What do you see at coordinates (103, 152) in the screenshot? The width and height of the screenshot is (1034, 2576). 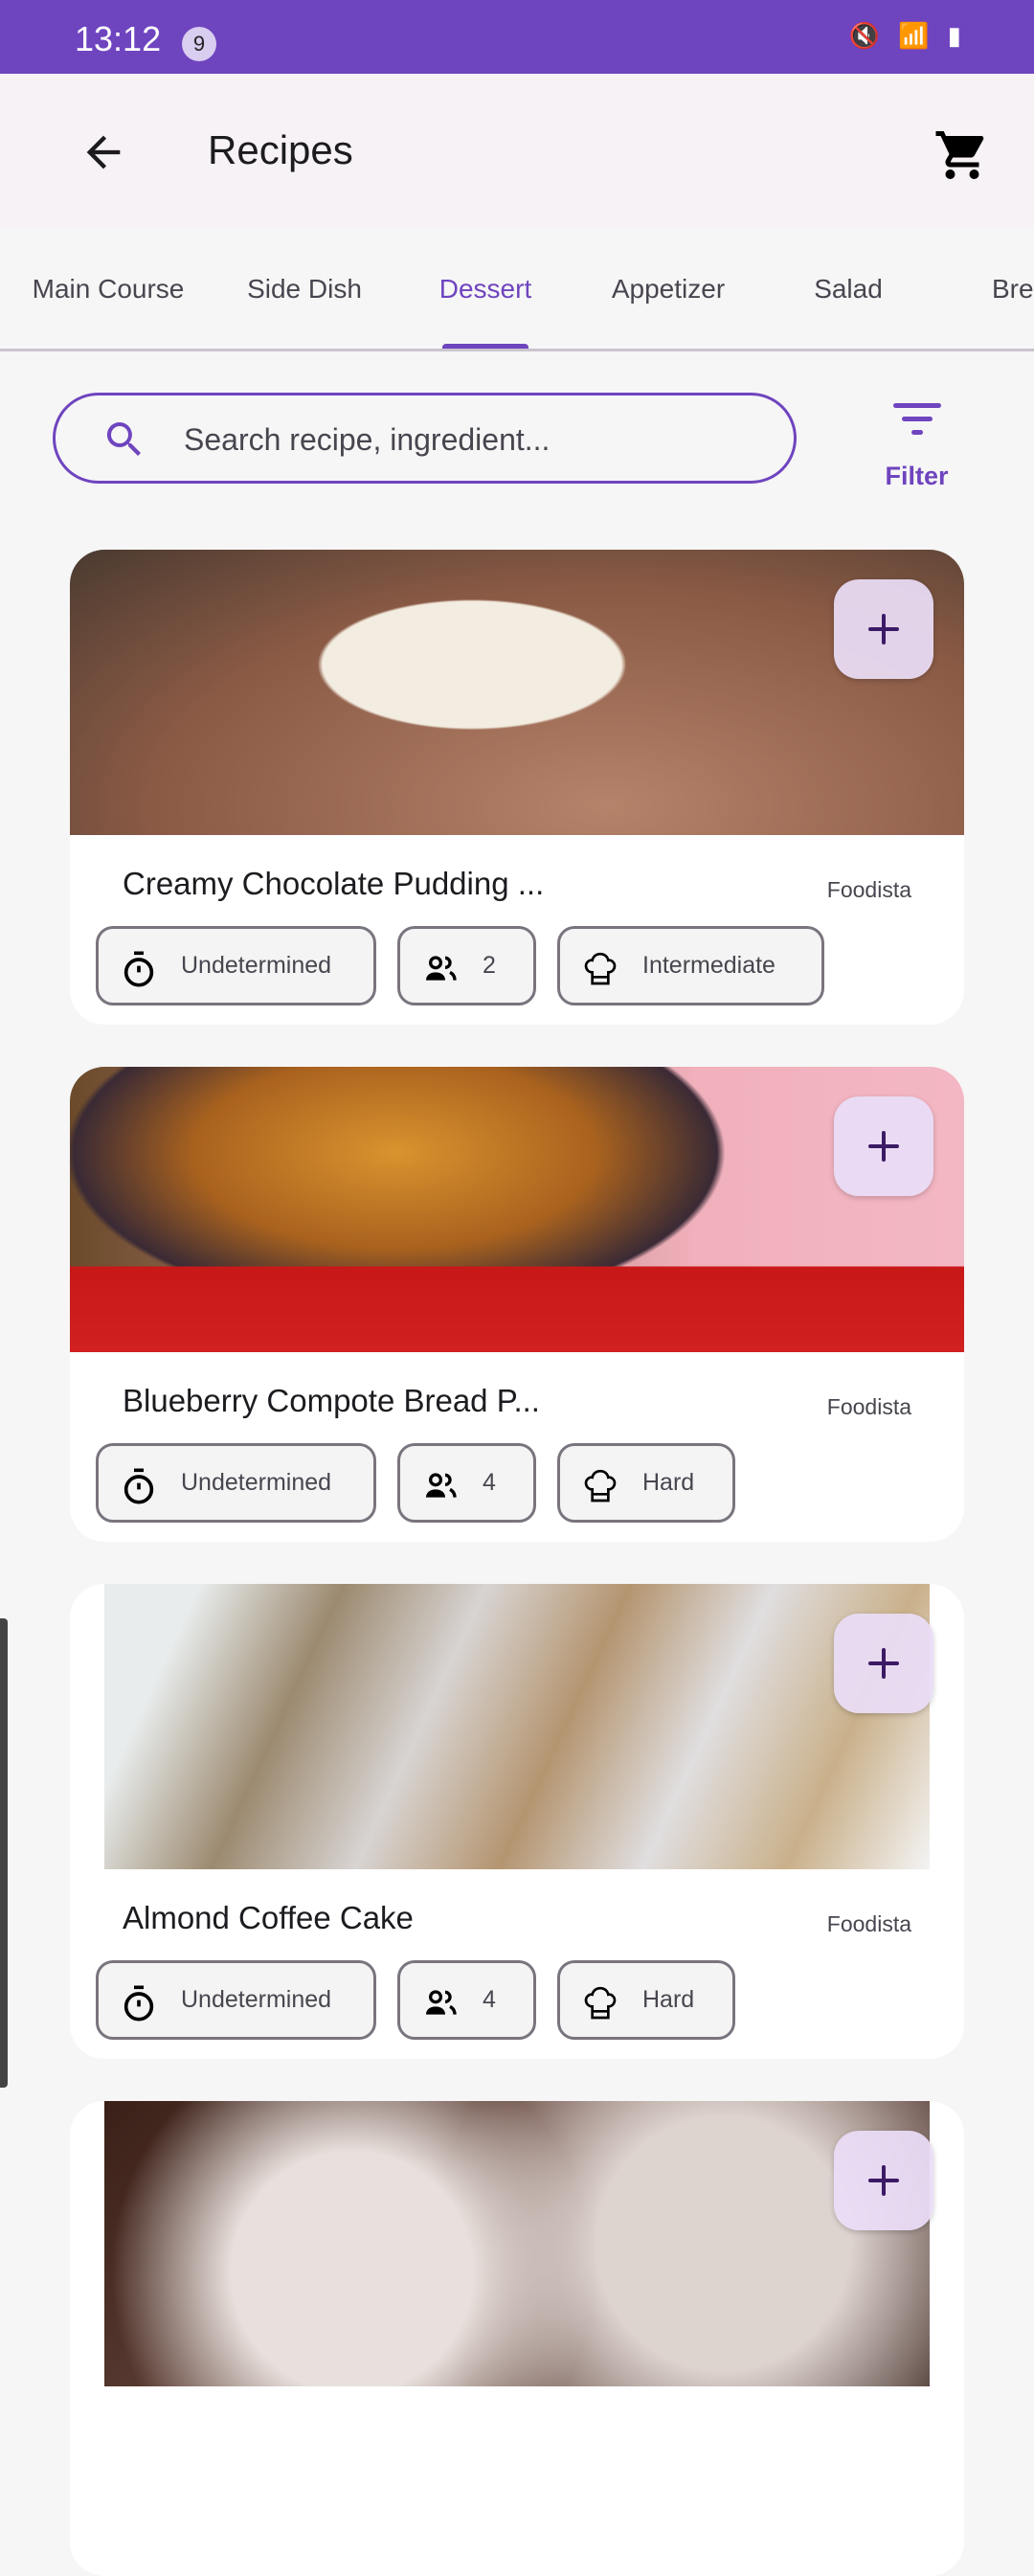 I see `arrow-back-icon` at bounding box center [103, 152].